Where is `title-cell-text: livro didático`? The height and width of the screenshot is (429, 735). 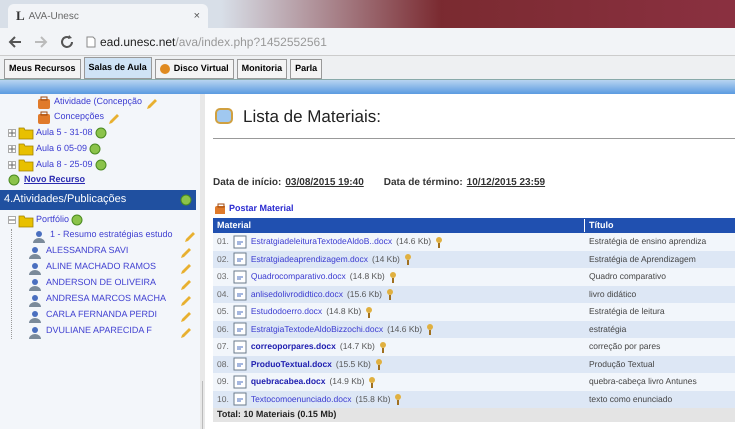
title-cell-text: livro didático is located at coordinates (613, 294).